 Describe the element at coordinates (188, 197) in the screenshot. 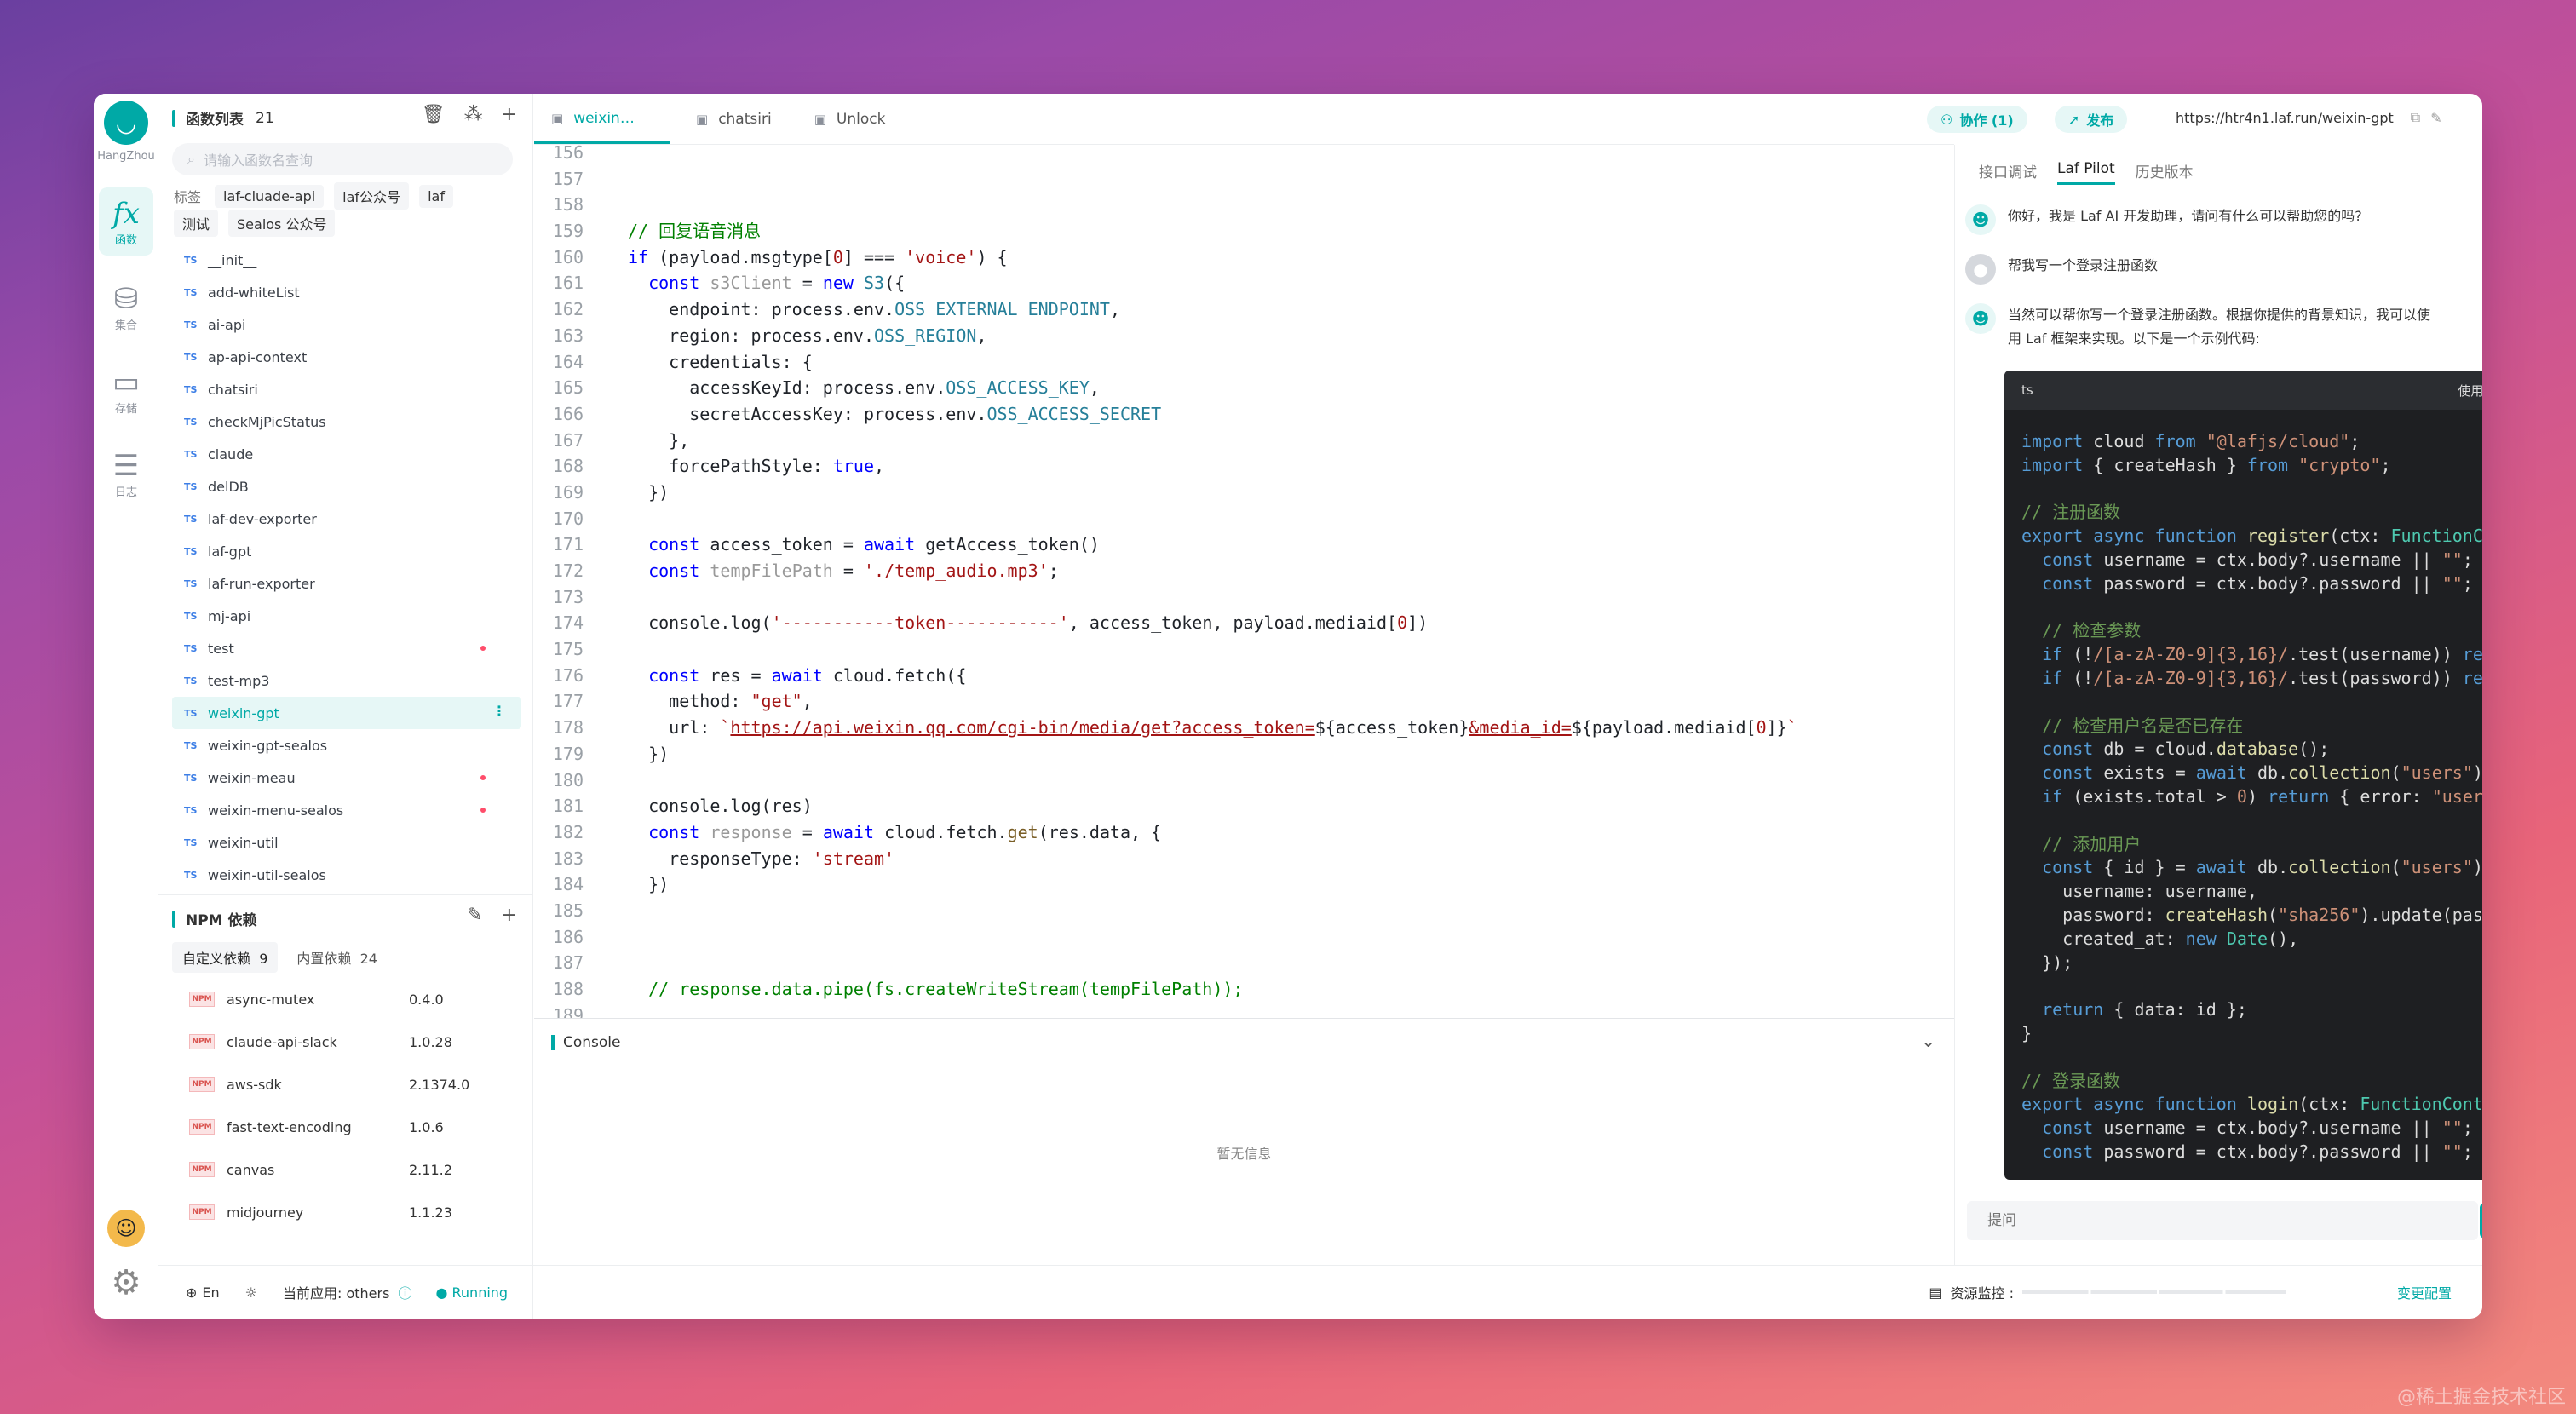

I see `tags-label: 标签` at that location.